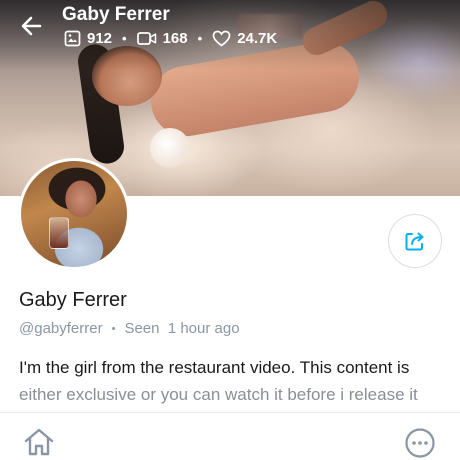  I want to click on top-bar: Gaby Ferrer 912 • 168 • 24.7K, so click(230, 30).